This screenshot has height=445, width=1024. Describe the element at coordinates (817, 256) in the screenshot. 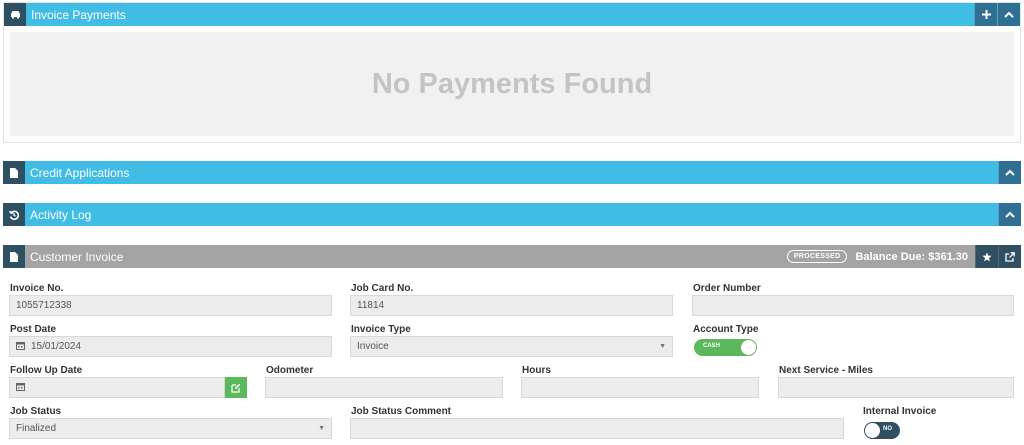

I see `status-badge: PROCESSED` at that location.